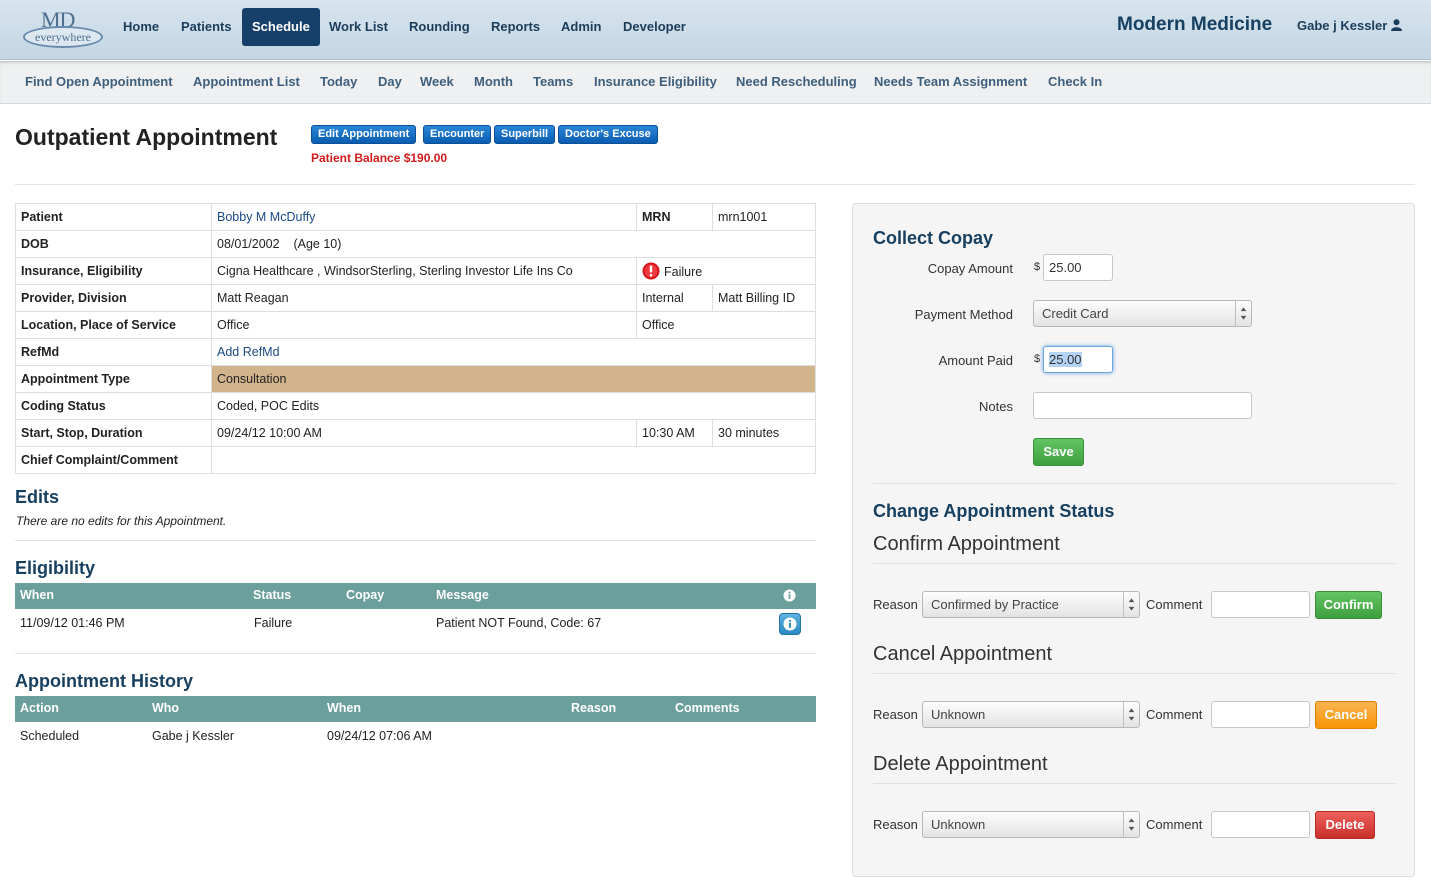 The image size is (1431, 889). I want to click on coding-status-label: Coding Status, so click(113, 406).